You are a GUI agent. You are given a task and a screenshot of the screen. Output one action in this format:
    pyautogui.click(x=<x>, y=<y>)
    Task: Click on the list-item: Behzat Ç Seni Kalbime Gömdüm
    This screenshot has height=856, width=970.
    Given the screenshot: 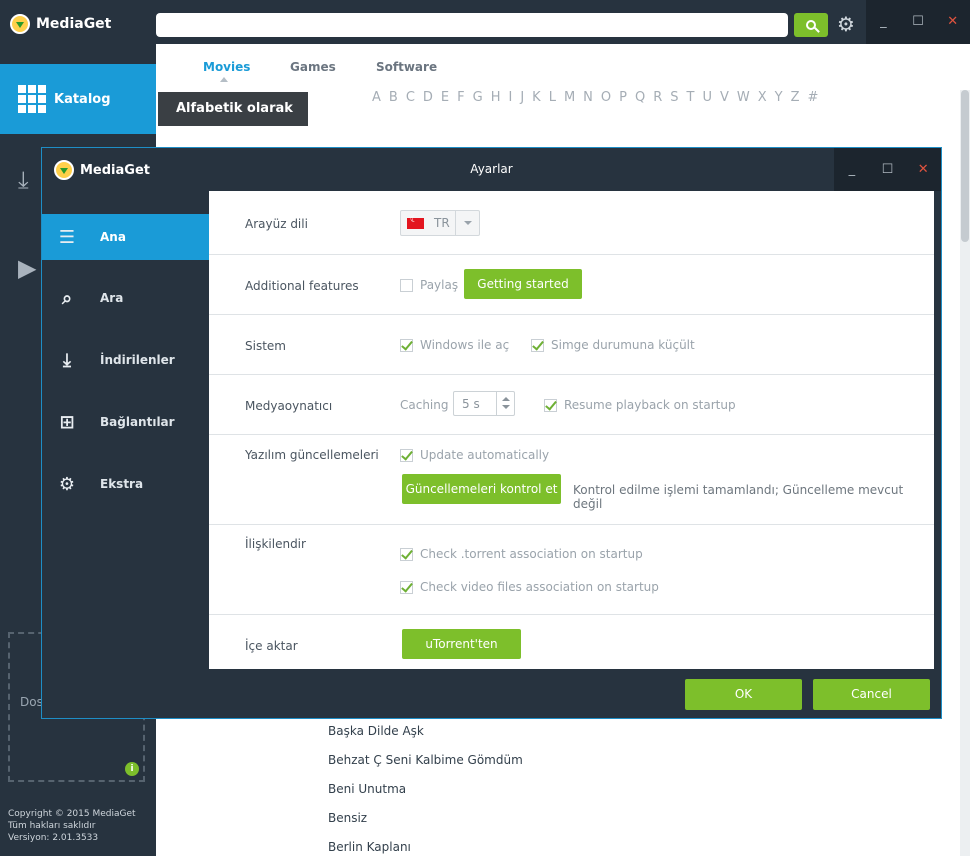 What is the action you would take?
    pyautogui.click(x=425, y=765)
    